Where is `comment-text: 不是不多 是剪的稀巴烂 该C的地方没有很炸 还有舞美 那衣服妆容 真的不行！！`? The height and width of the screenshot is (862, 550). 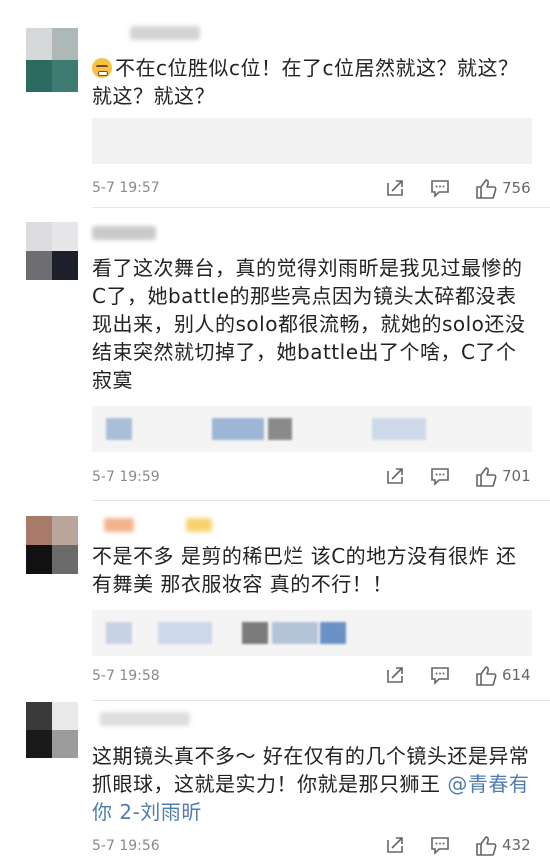
comment-text: 不是不多 是剪的稀巴烂 该C的地方没有很炸 还有舞美 那衣服妆容 真的不行！！ is located at coordinates (304, 570).